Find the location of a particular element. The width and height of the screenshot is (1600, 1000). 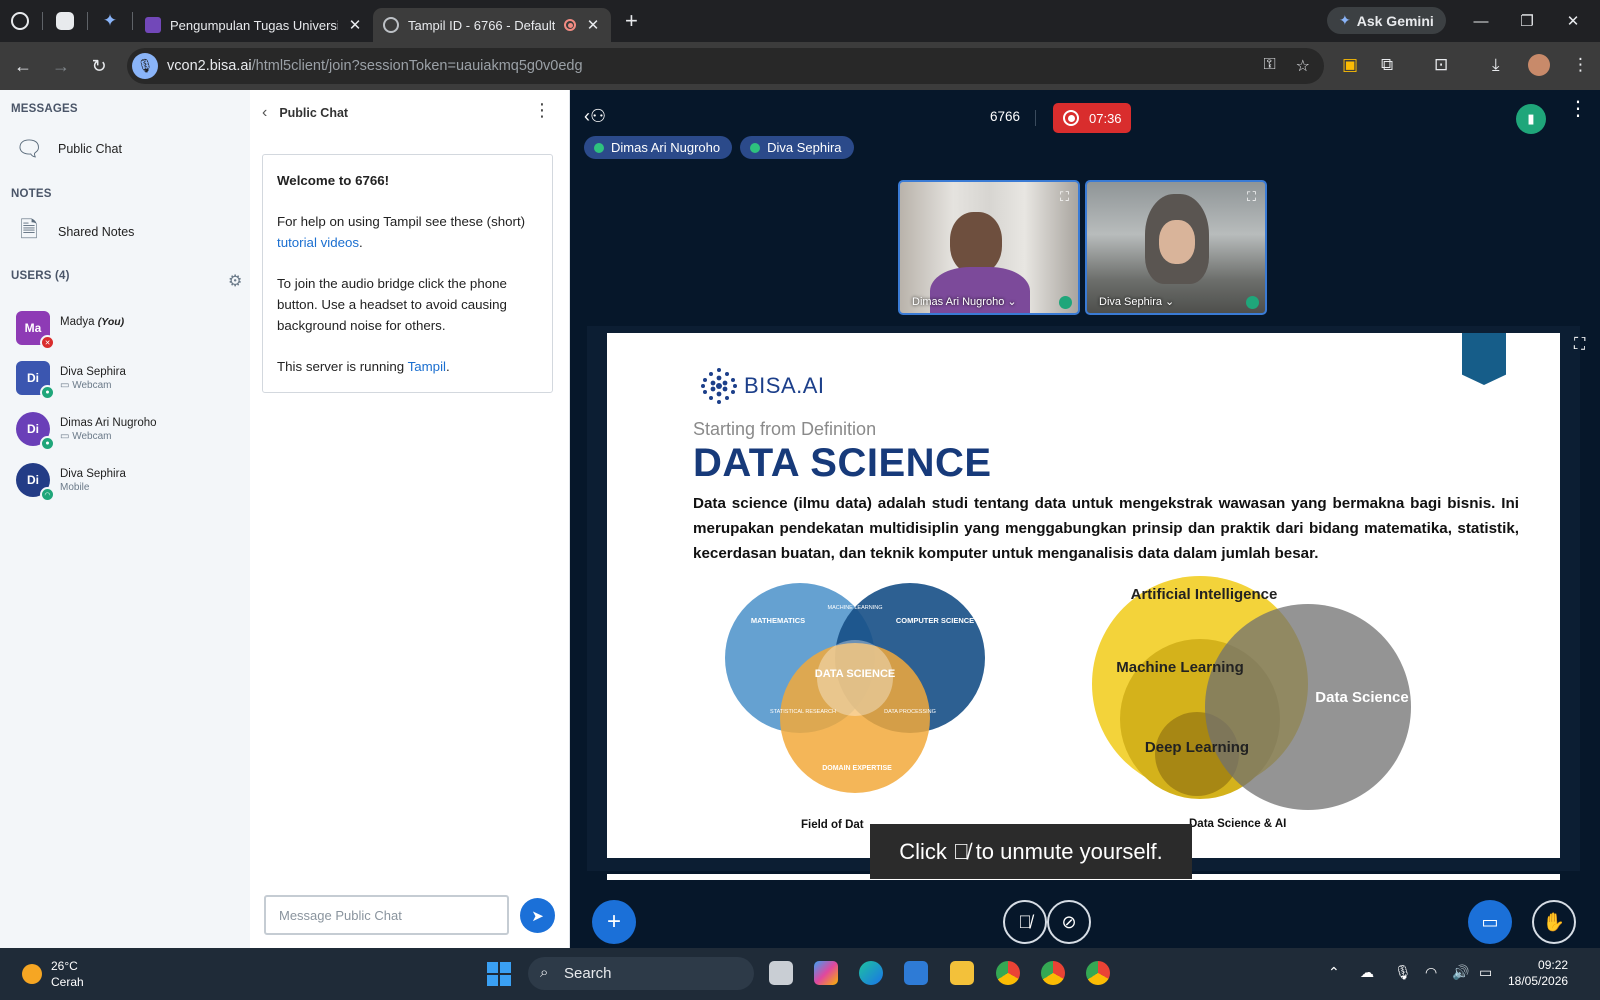

fullscreen-presentation-icon: ⛶ is located at coordinates (1579, 345).